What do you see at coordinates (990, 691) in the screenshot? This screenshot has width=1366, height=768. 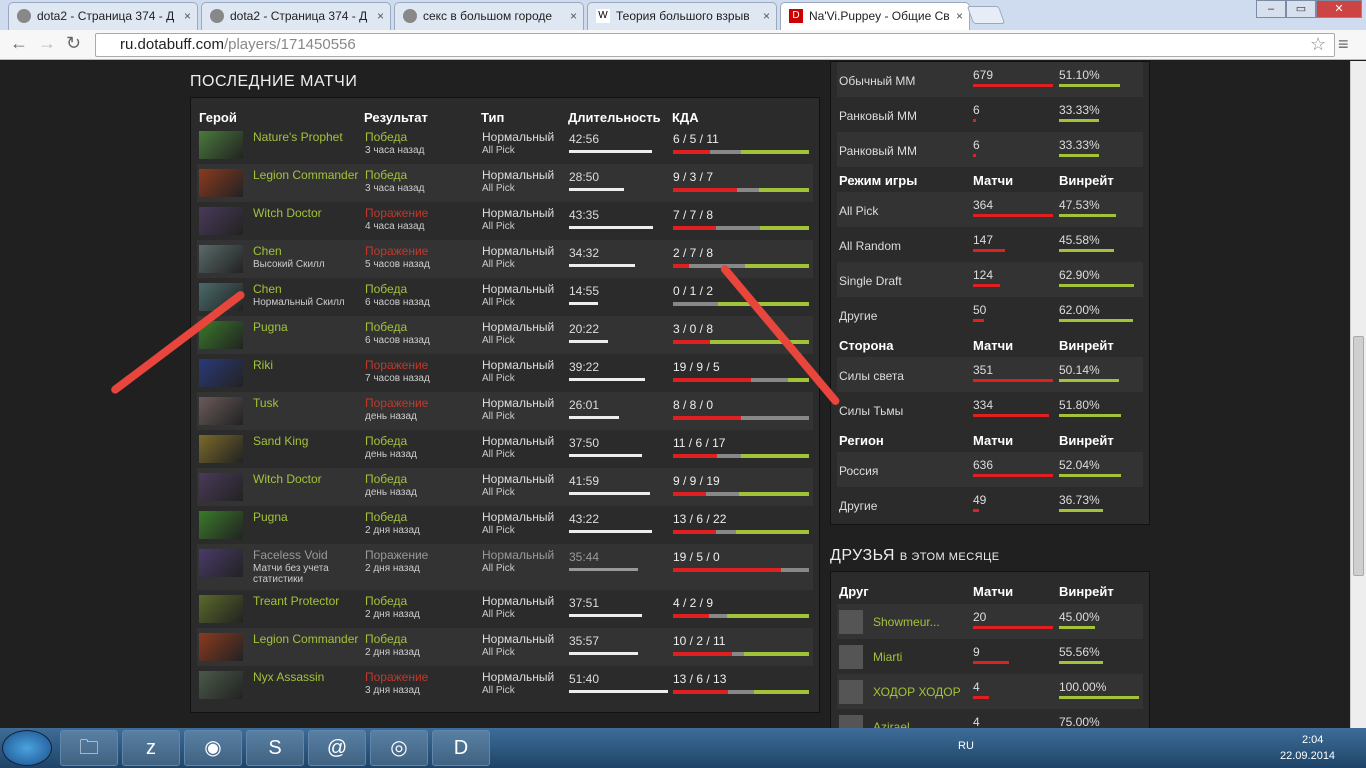 I see `friend-row: ХОДОР ХОДОР 4 100.00%` at bounding box center [990, 691].